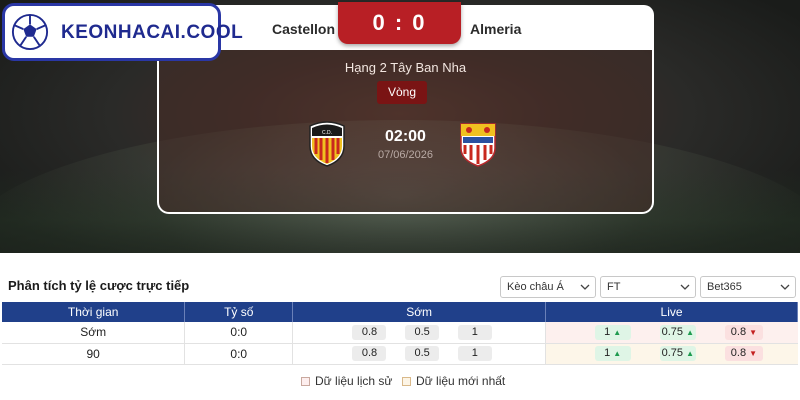 This screenshot has height=400, width=800. I want to click on legend-latest: Dữ liệu mới nhất, so click(453, 381).